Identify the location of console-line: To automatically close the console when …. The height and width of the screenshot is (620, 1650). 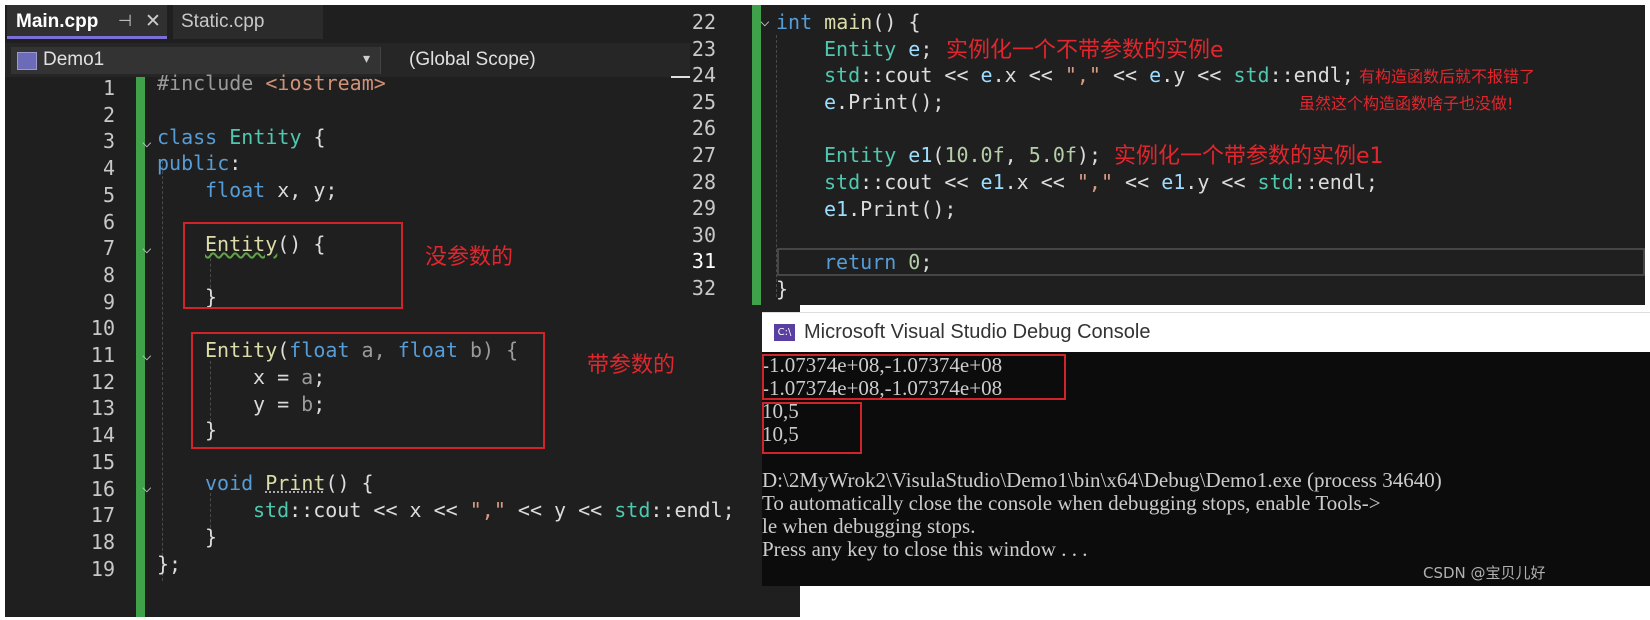
(1071, 503).